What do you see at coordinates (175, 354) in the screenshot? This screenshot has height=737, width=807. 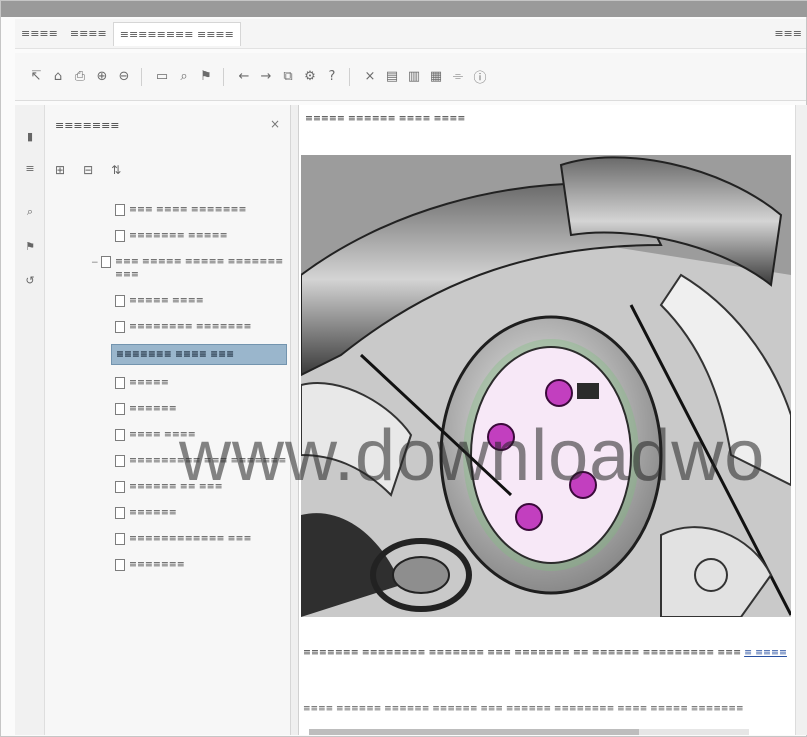 I see `tree-item-label: ≡≡≡≡≡≡≡ ≡≡≡≡ ≡≡≡` at bounding box center [175, 354].